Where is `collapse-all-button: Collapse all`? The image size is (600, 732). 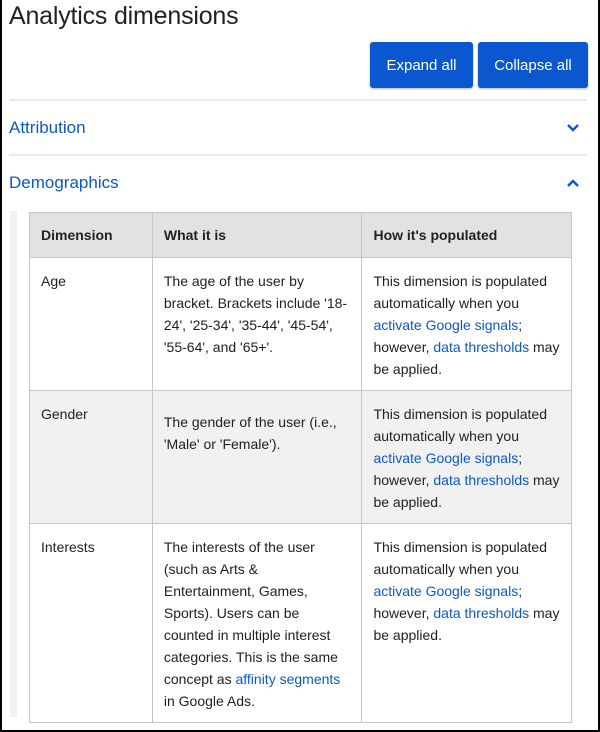 collapse-all-button: Collapse all is located at coordinates (533, 65).